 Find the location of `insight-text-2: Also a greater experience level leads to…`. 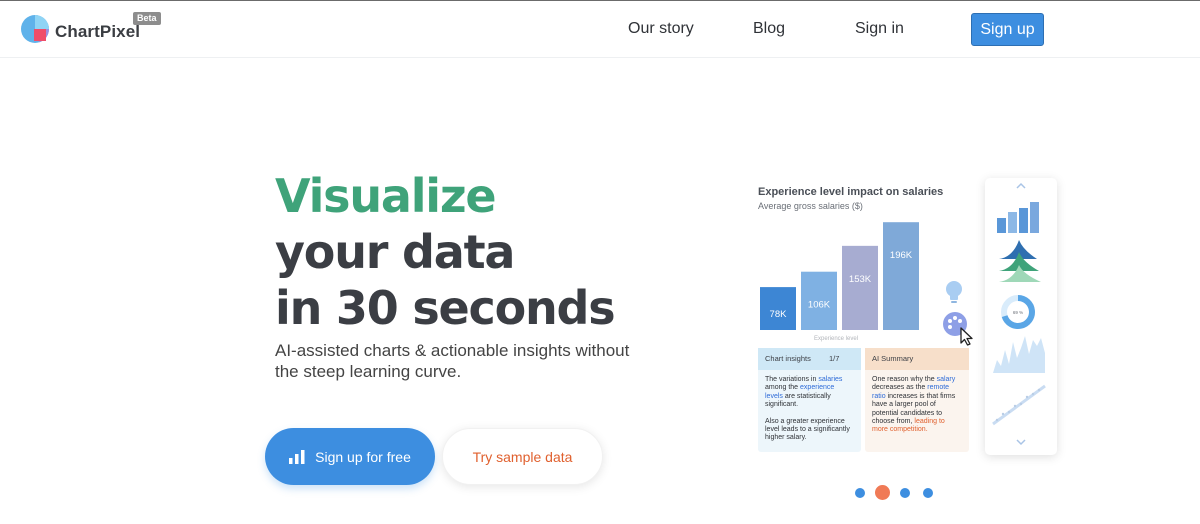

insight-text-2: Also a greater experience level leads to… is located at coordinates (807, 429).